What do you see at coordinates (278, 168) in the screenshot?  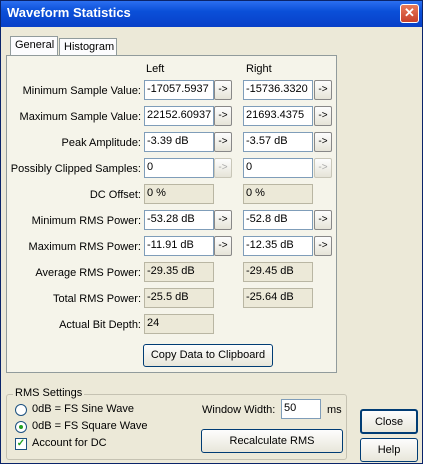 I see `clipped-samples-right-field: 0` at bounding box center [278, 168].